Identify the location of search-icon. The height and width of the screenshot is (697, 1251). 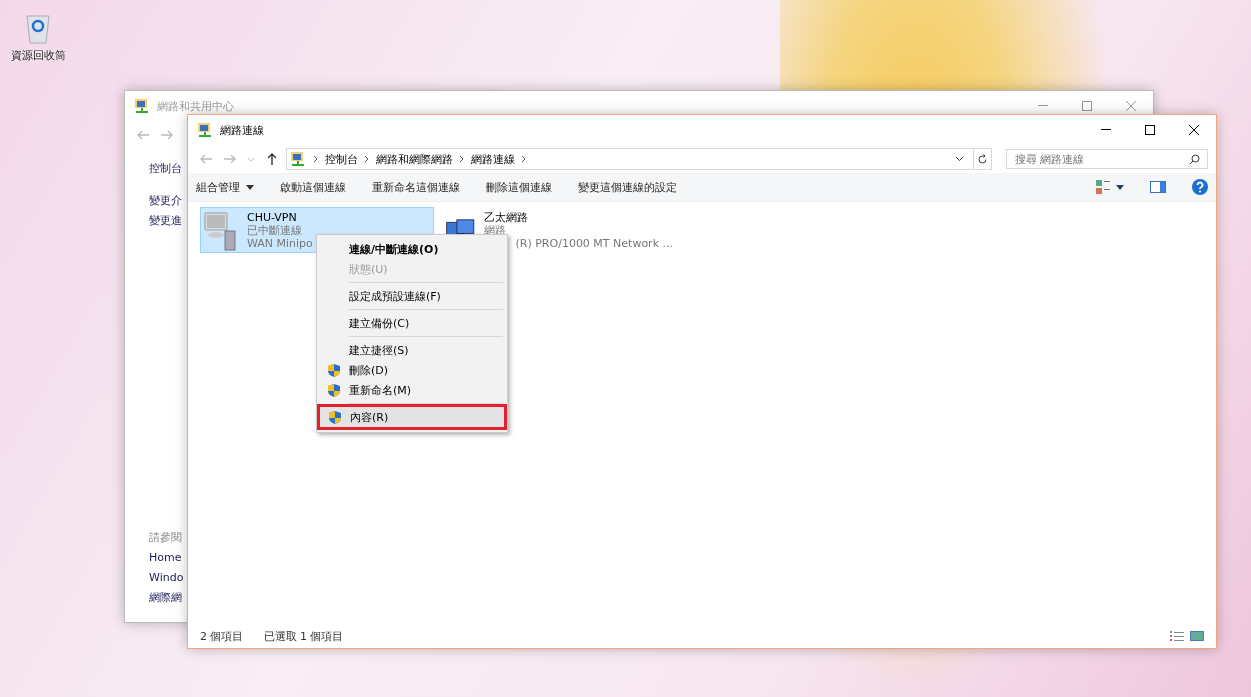
(1194, 159).